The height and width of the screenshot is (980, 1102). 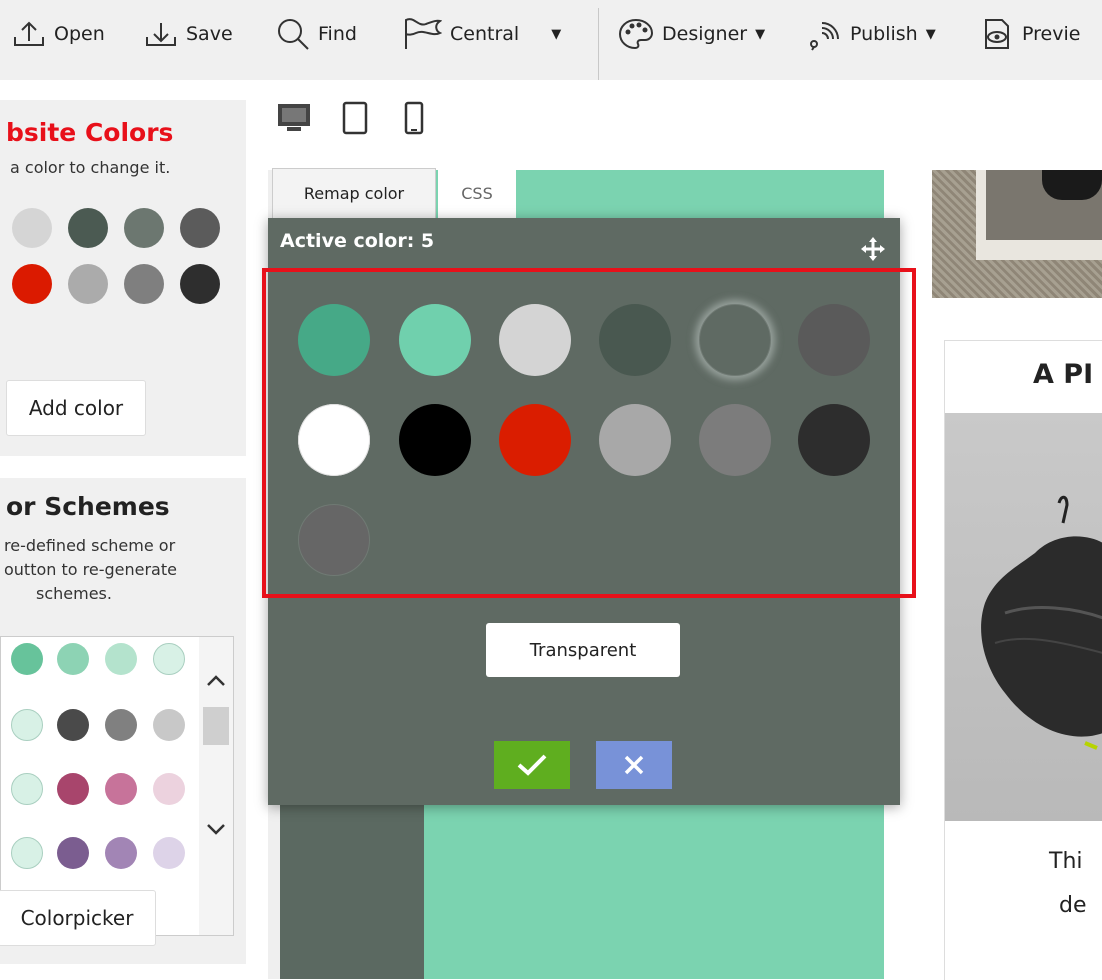 I want to click on product-heading: A PI, so click(x=1063, y=374).